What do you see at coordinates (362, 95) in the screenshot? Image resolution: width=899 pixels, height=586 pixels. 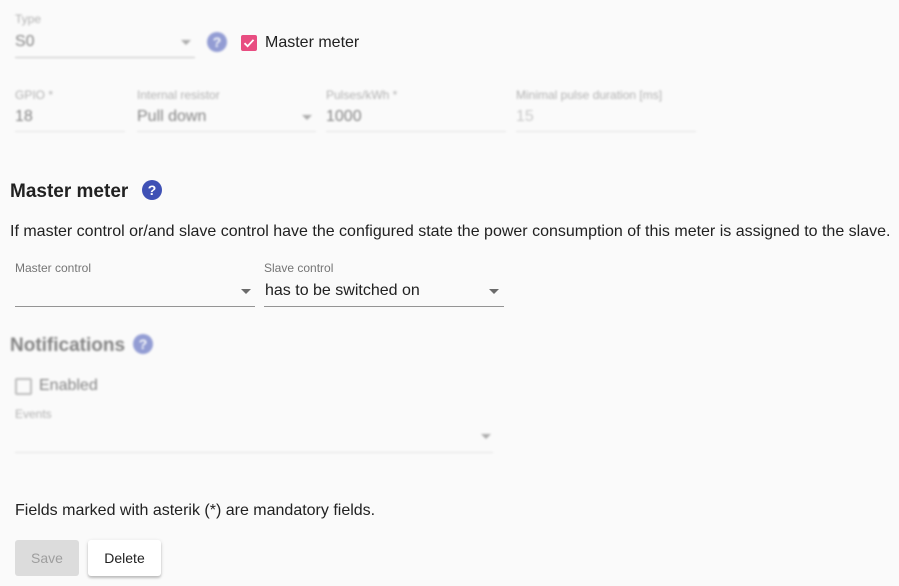 I see `pulses-label: Pulses/kWh *` at bounding box center [362, 95].